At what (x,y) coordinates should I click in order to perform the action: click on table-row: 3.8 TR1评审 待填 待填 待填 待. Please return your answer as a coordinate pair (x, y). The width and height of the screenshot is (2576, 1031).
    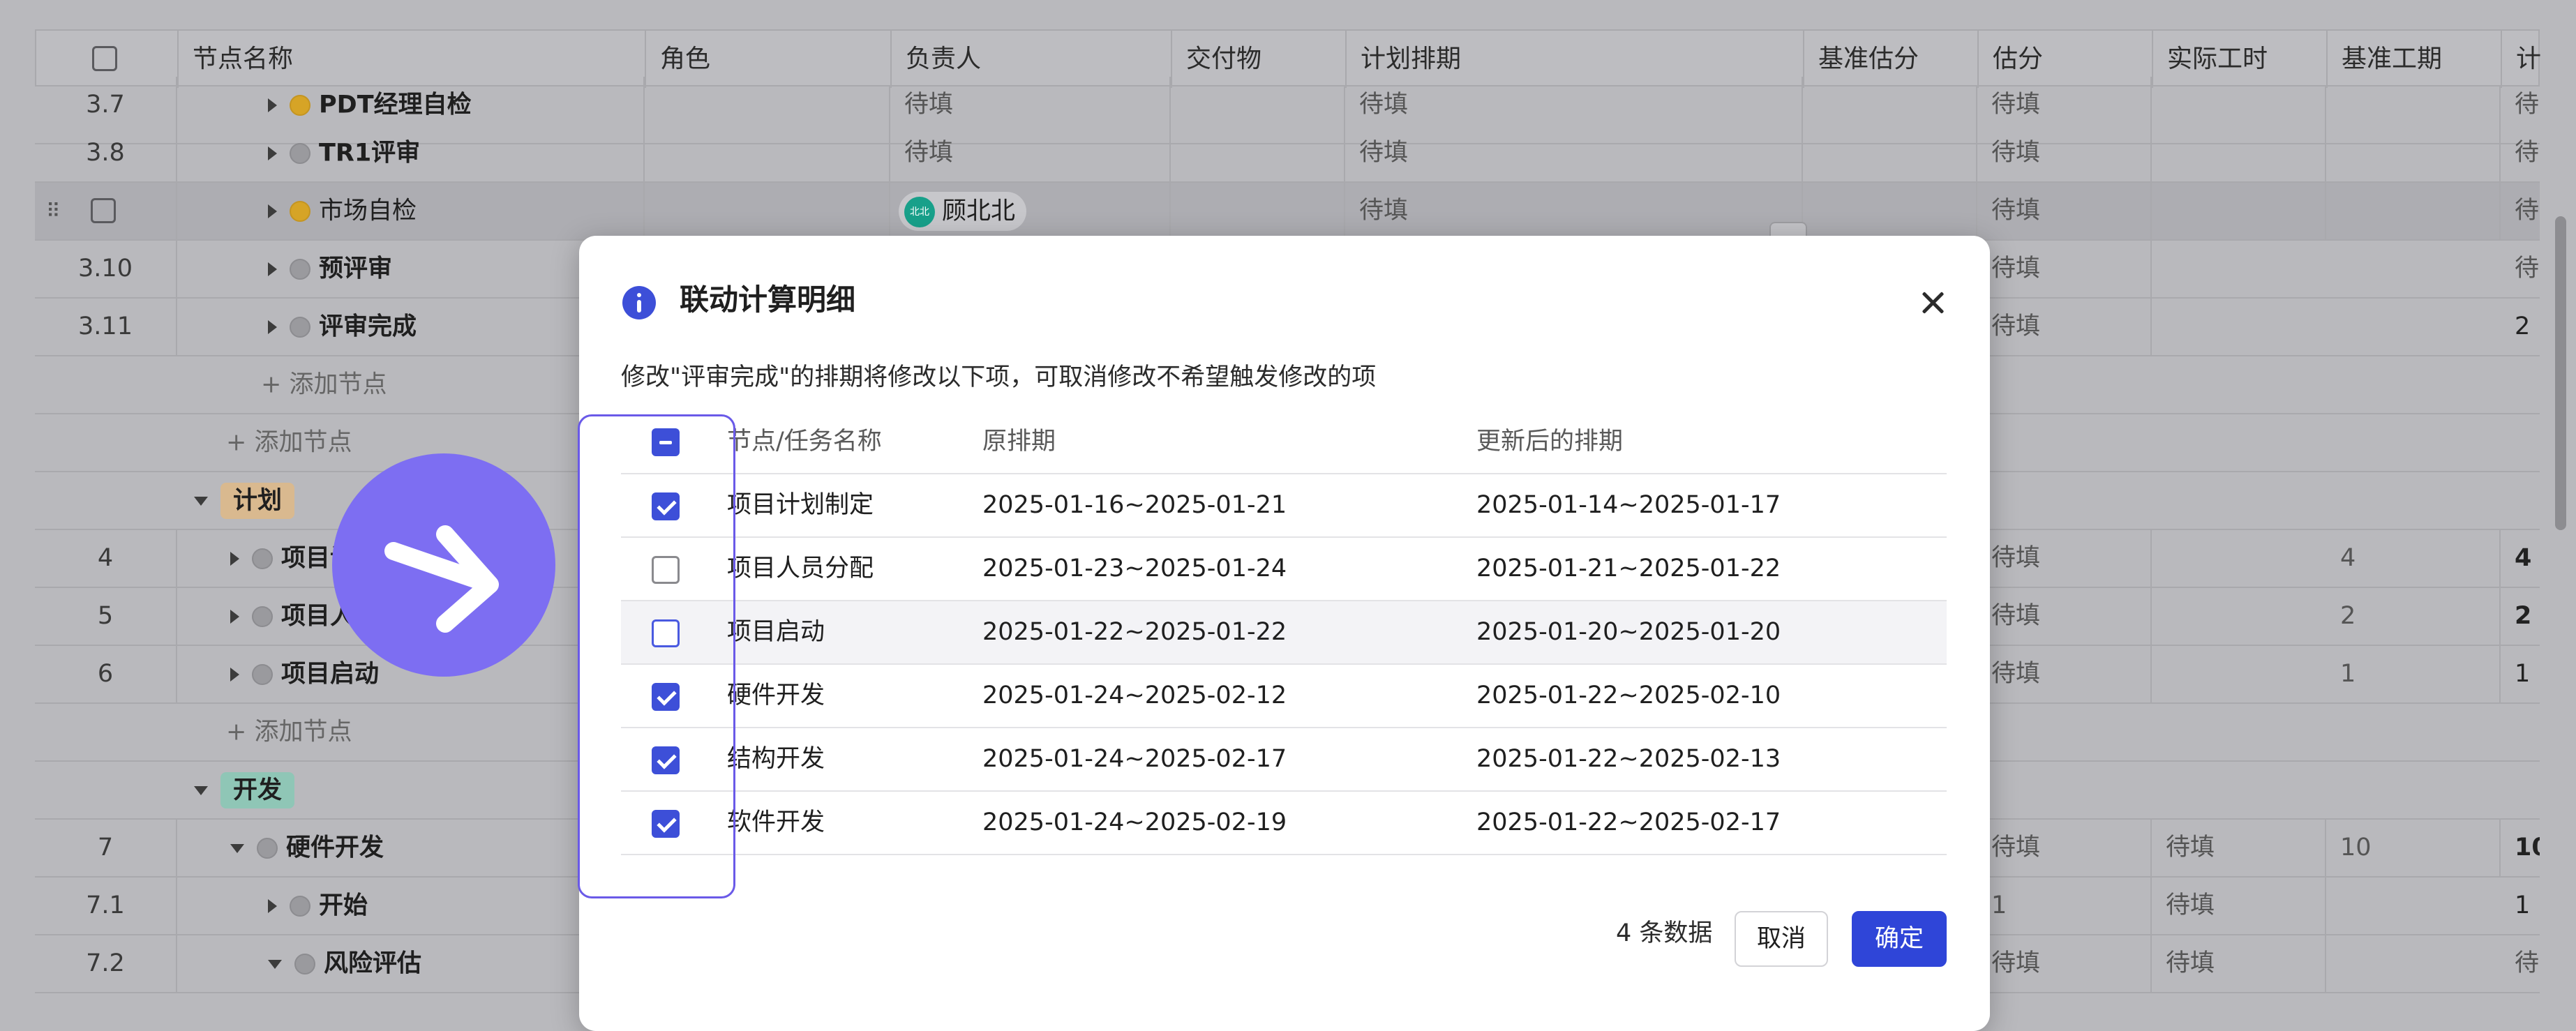
    Looking at the image, I should click on (1287, 154).